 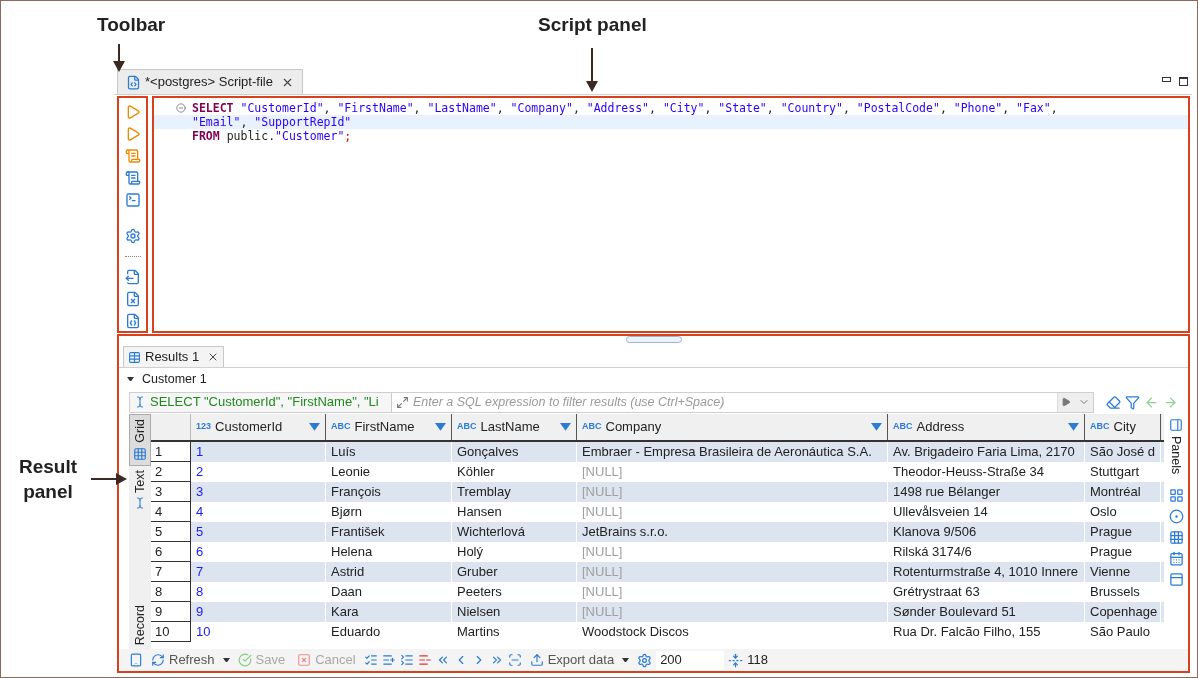 What do you see at coordinates (140, 440) in the screenshot?
I see `view-tab: Grid` at bounding box center [140, 440].